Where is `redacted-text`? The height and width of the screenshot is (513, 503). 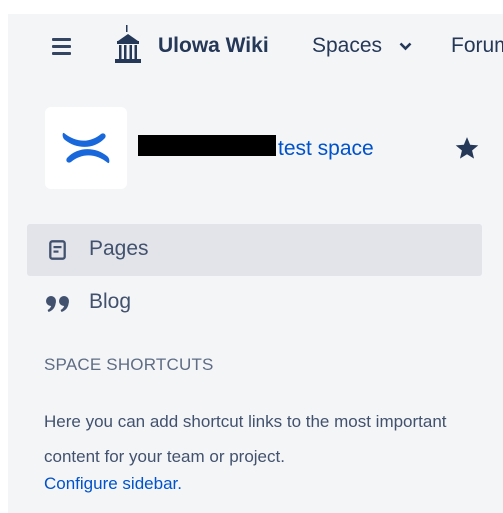
redacted-text is located at coordinates (207, 145).